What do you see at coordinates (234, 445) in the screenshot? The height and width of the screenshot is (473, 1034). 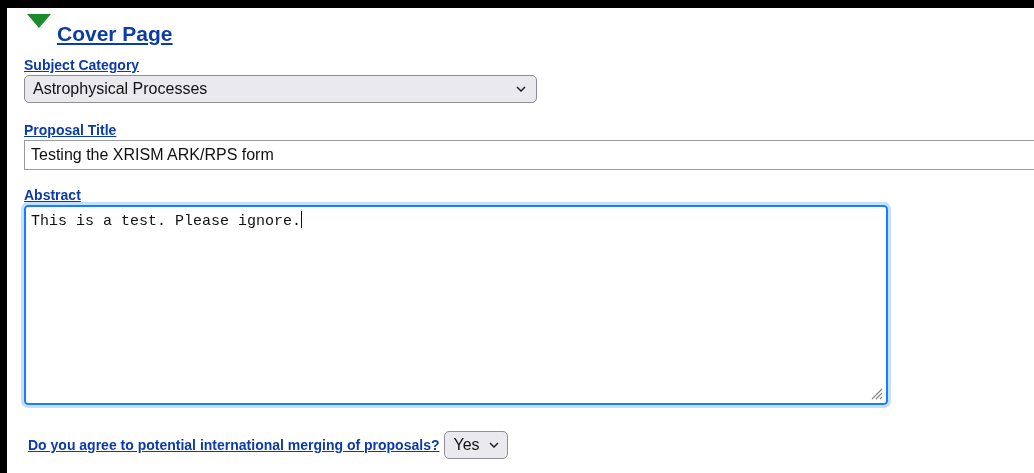 I see `question-label-link: Do you agree to potential international merging of proposals?` at bounding box center [234, 445].